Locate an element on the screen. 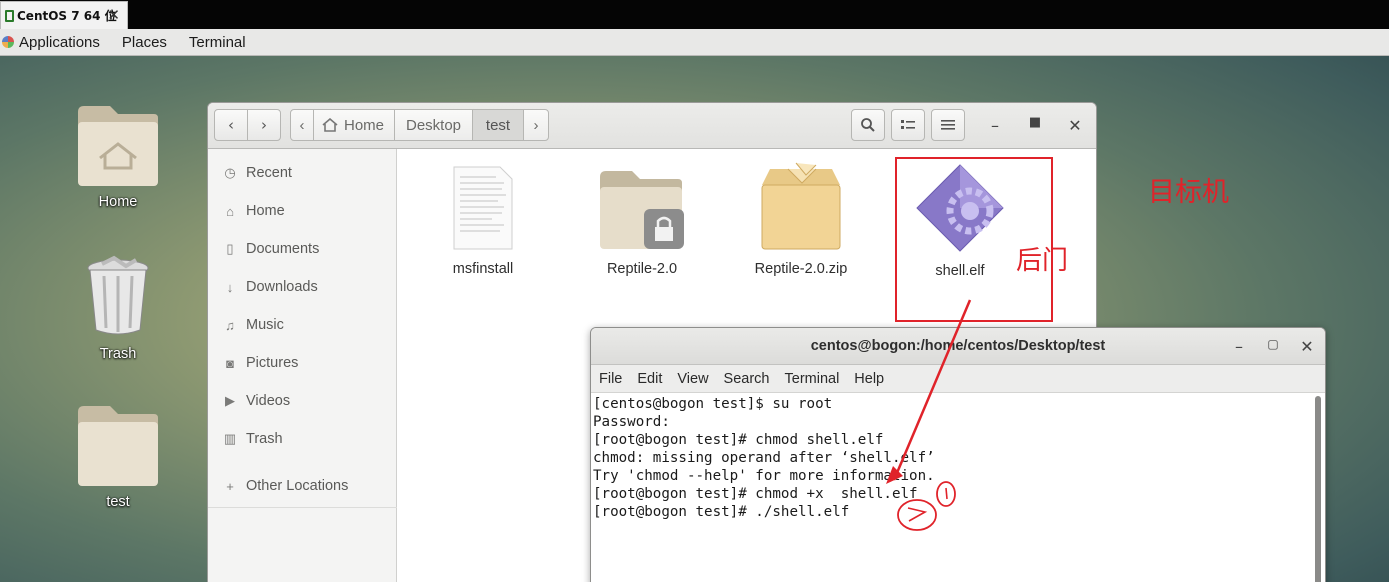 The width and height of the screenshot is (1389, 582). arrow-head is located at coordinates (894, 475).